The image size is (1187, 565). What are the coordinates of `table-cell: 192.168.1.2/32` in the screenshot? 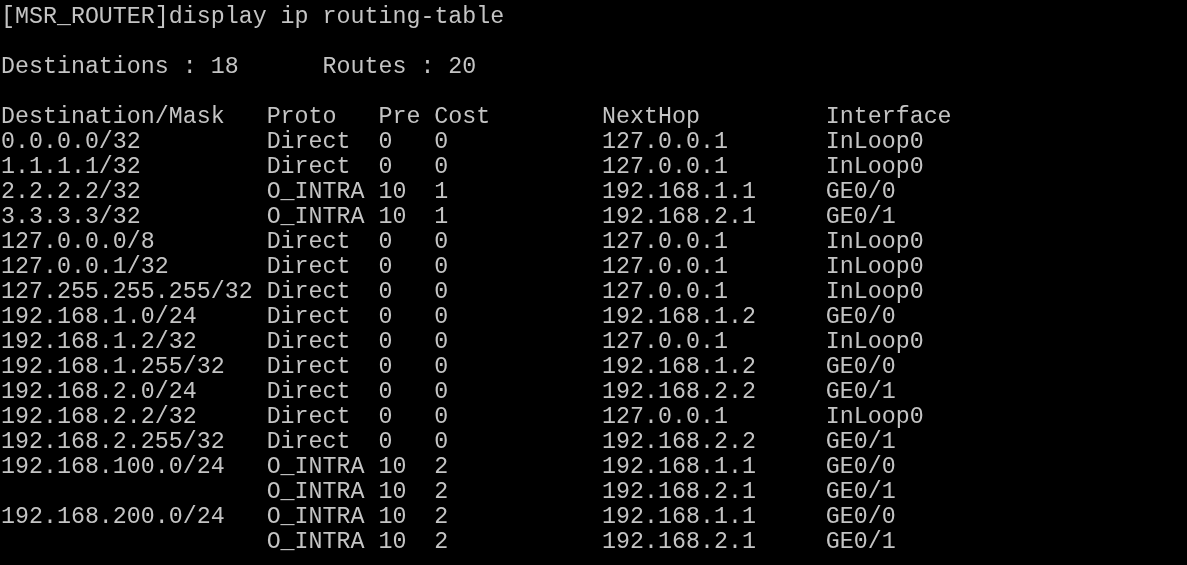 It's located at (99, 342).